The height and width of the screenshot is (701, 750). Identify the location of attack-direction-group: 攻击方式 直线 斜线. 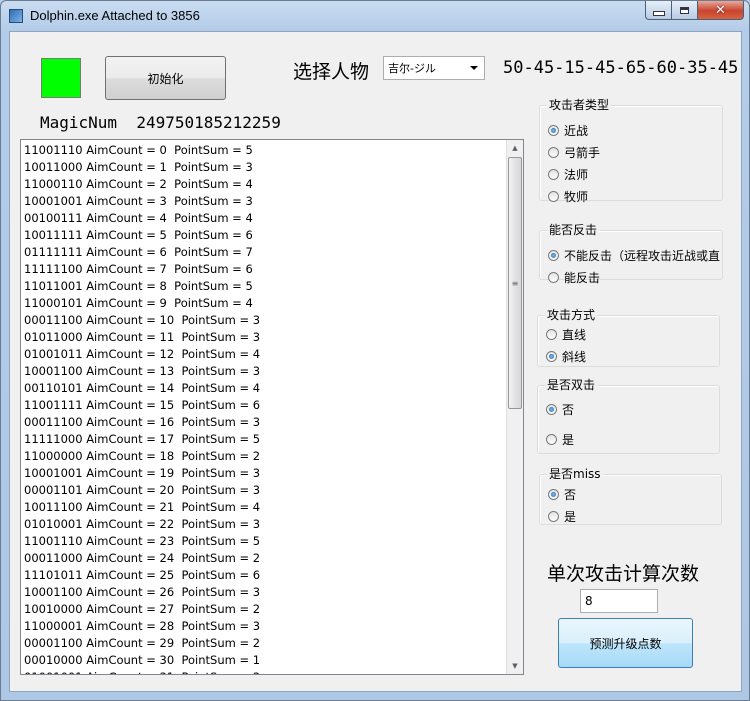
(628, 337).